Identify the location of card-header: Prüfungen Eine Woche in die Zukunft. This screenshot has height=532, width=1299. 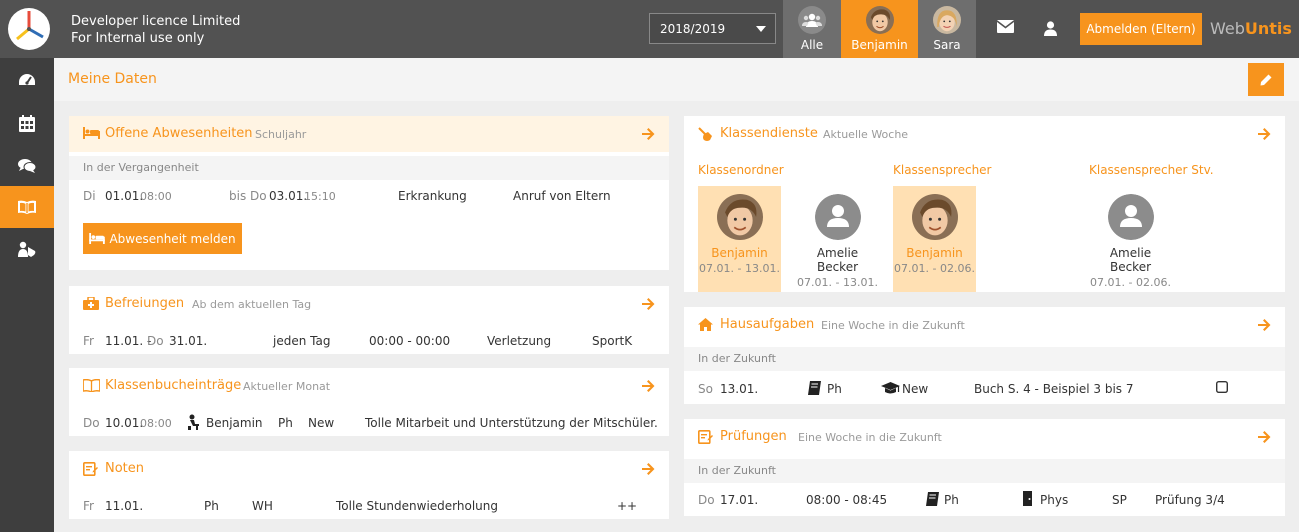
(984, 437).